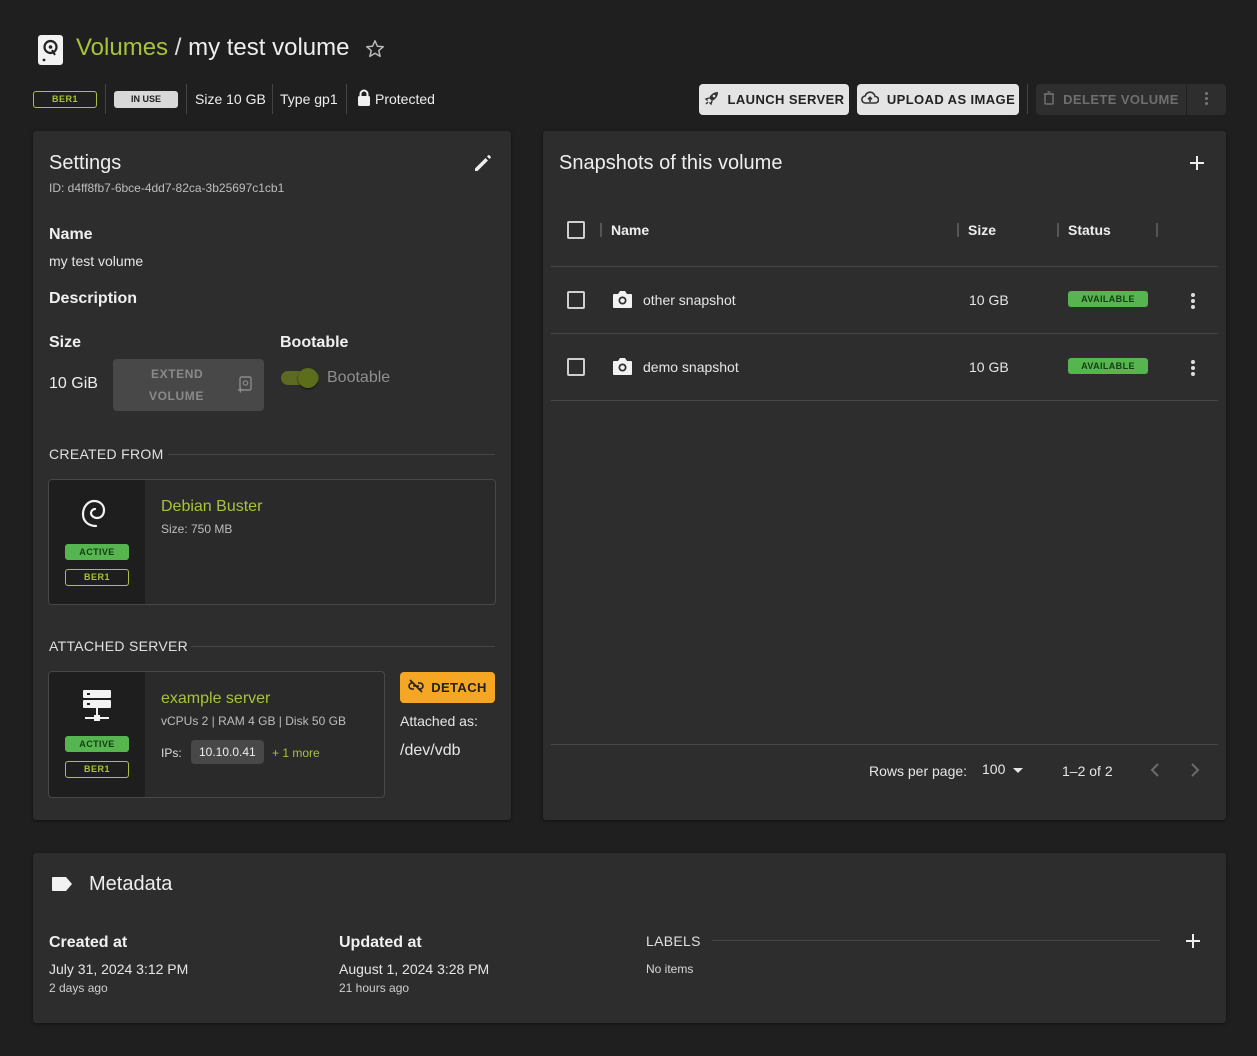  I want to click on detach-button: DETACH, so click(447, 687).